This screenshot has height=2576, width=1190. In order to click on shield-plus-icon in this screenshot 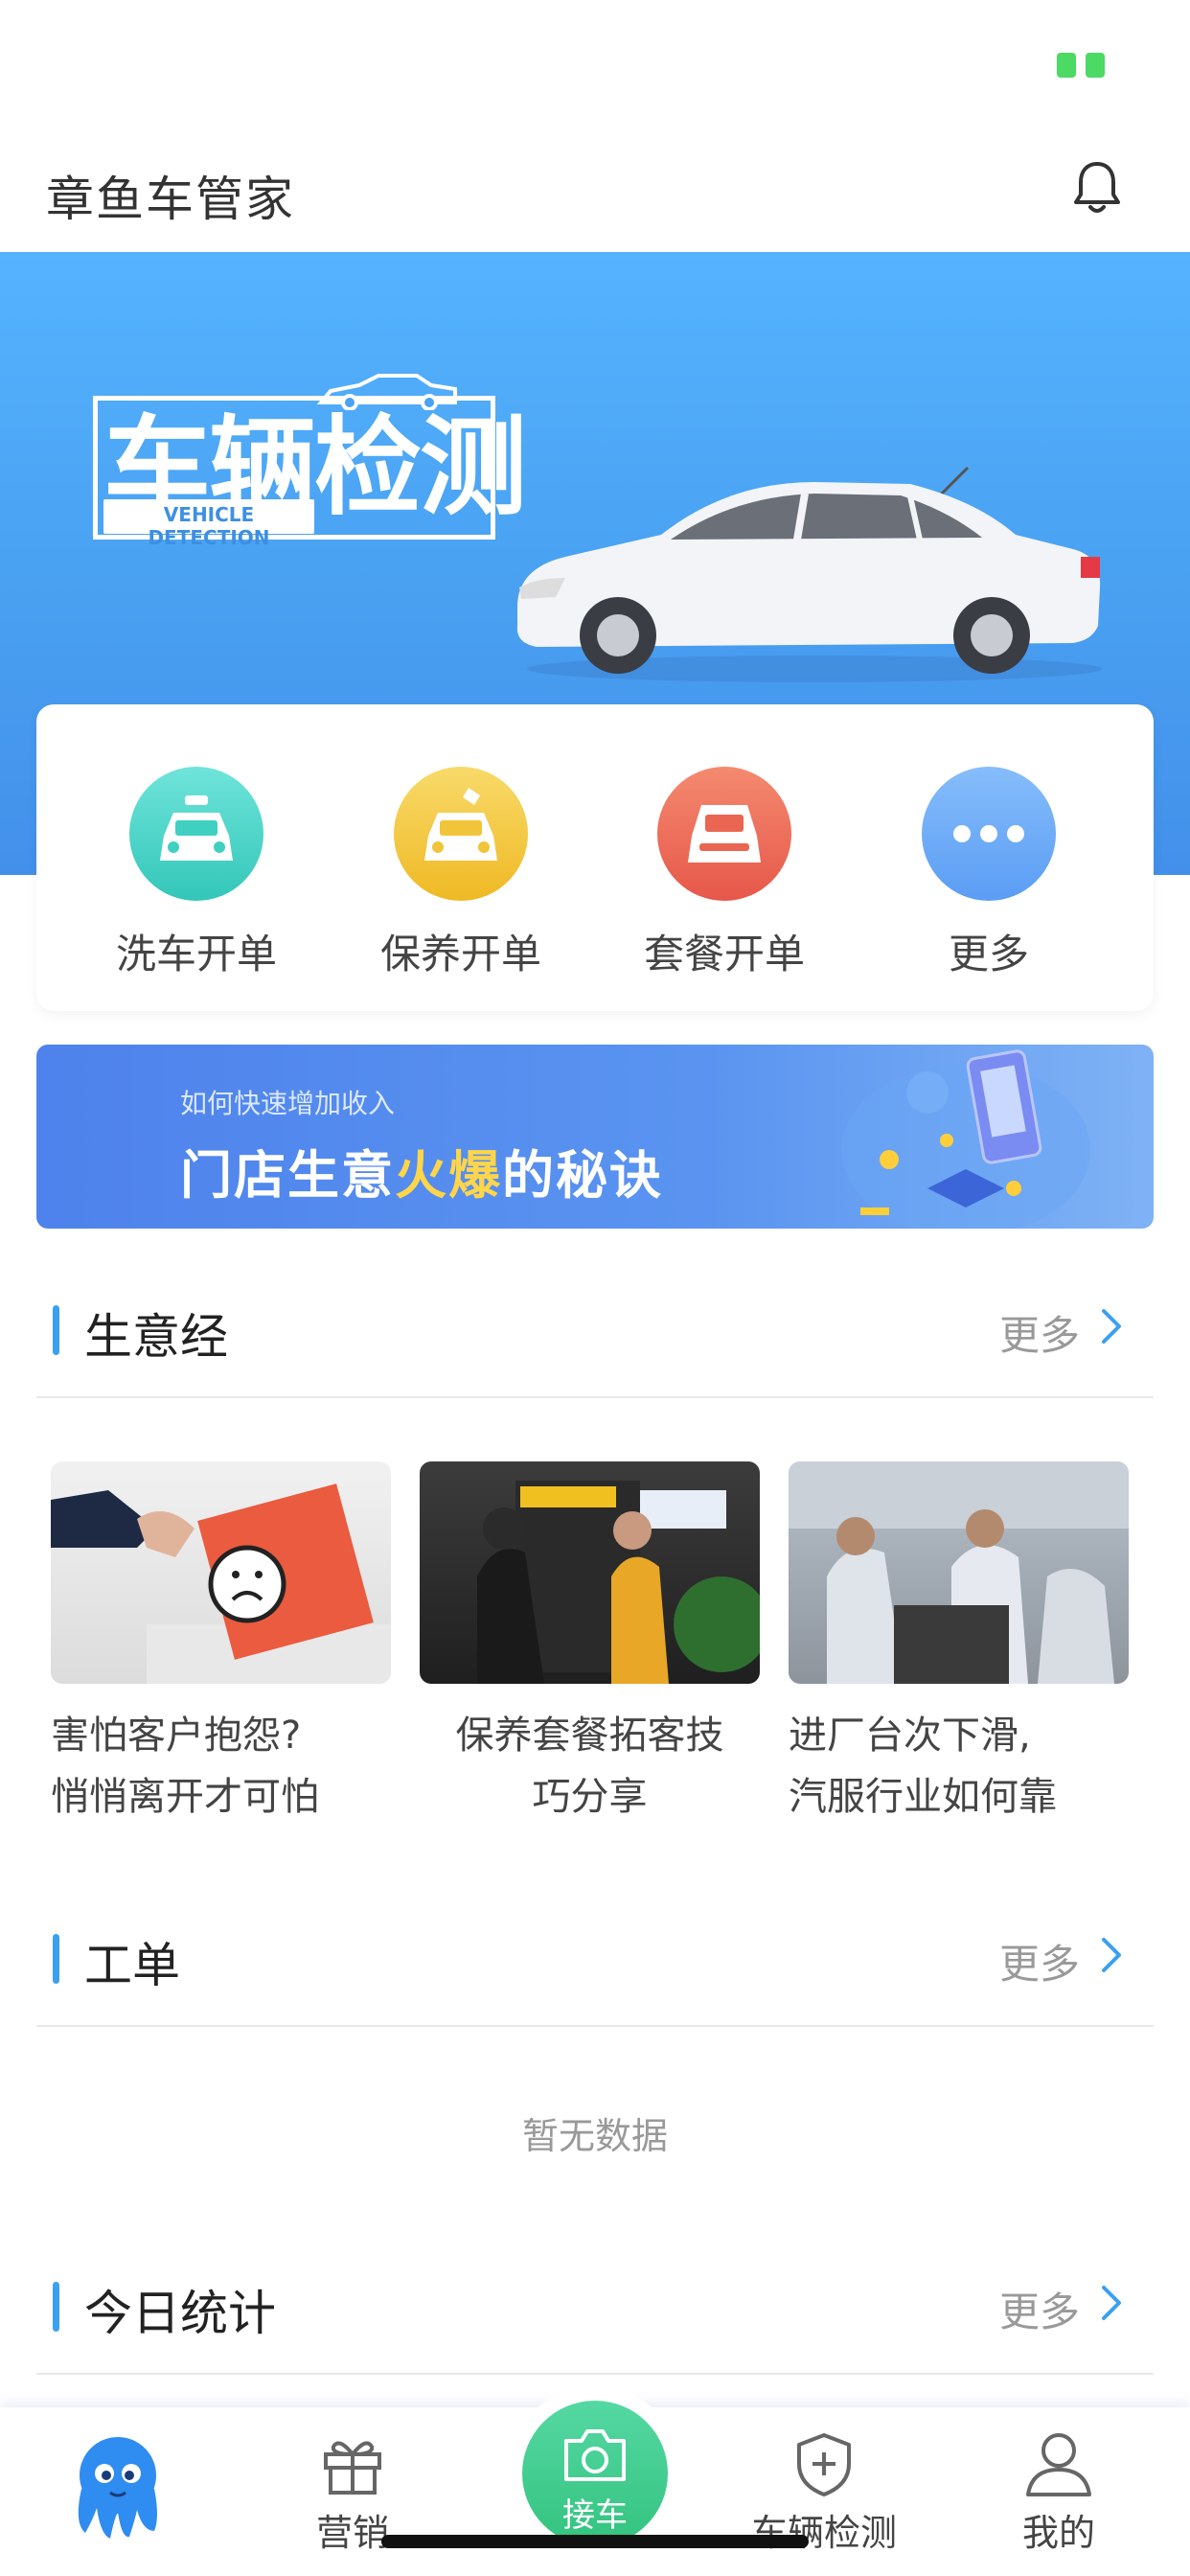, I will do `click(824, 2464)`.